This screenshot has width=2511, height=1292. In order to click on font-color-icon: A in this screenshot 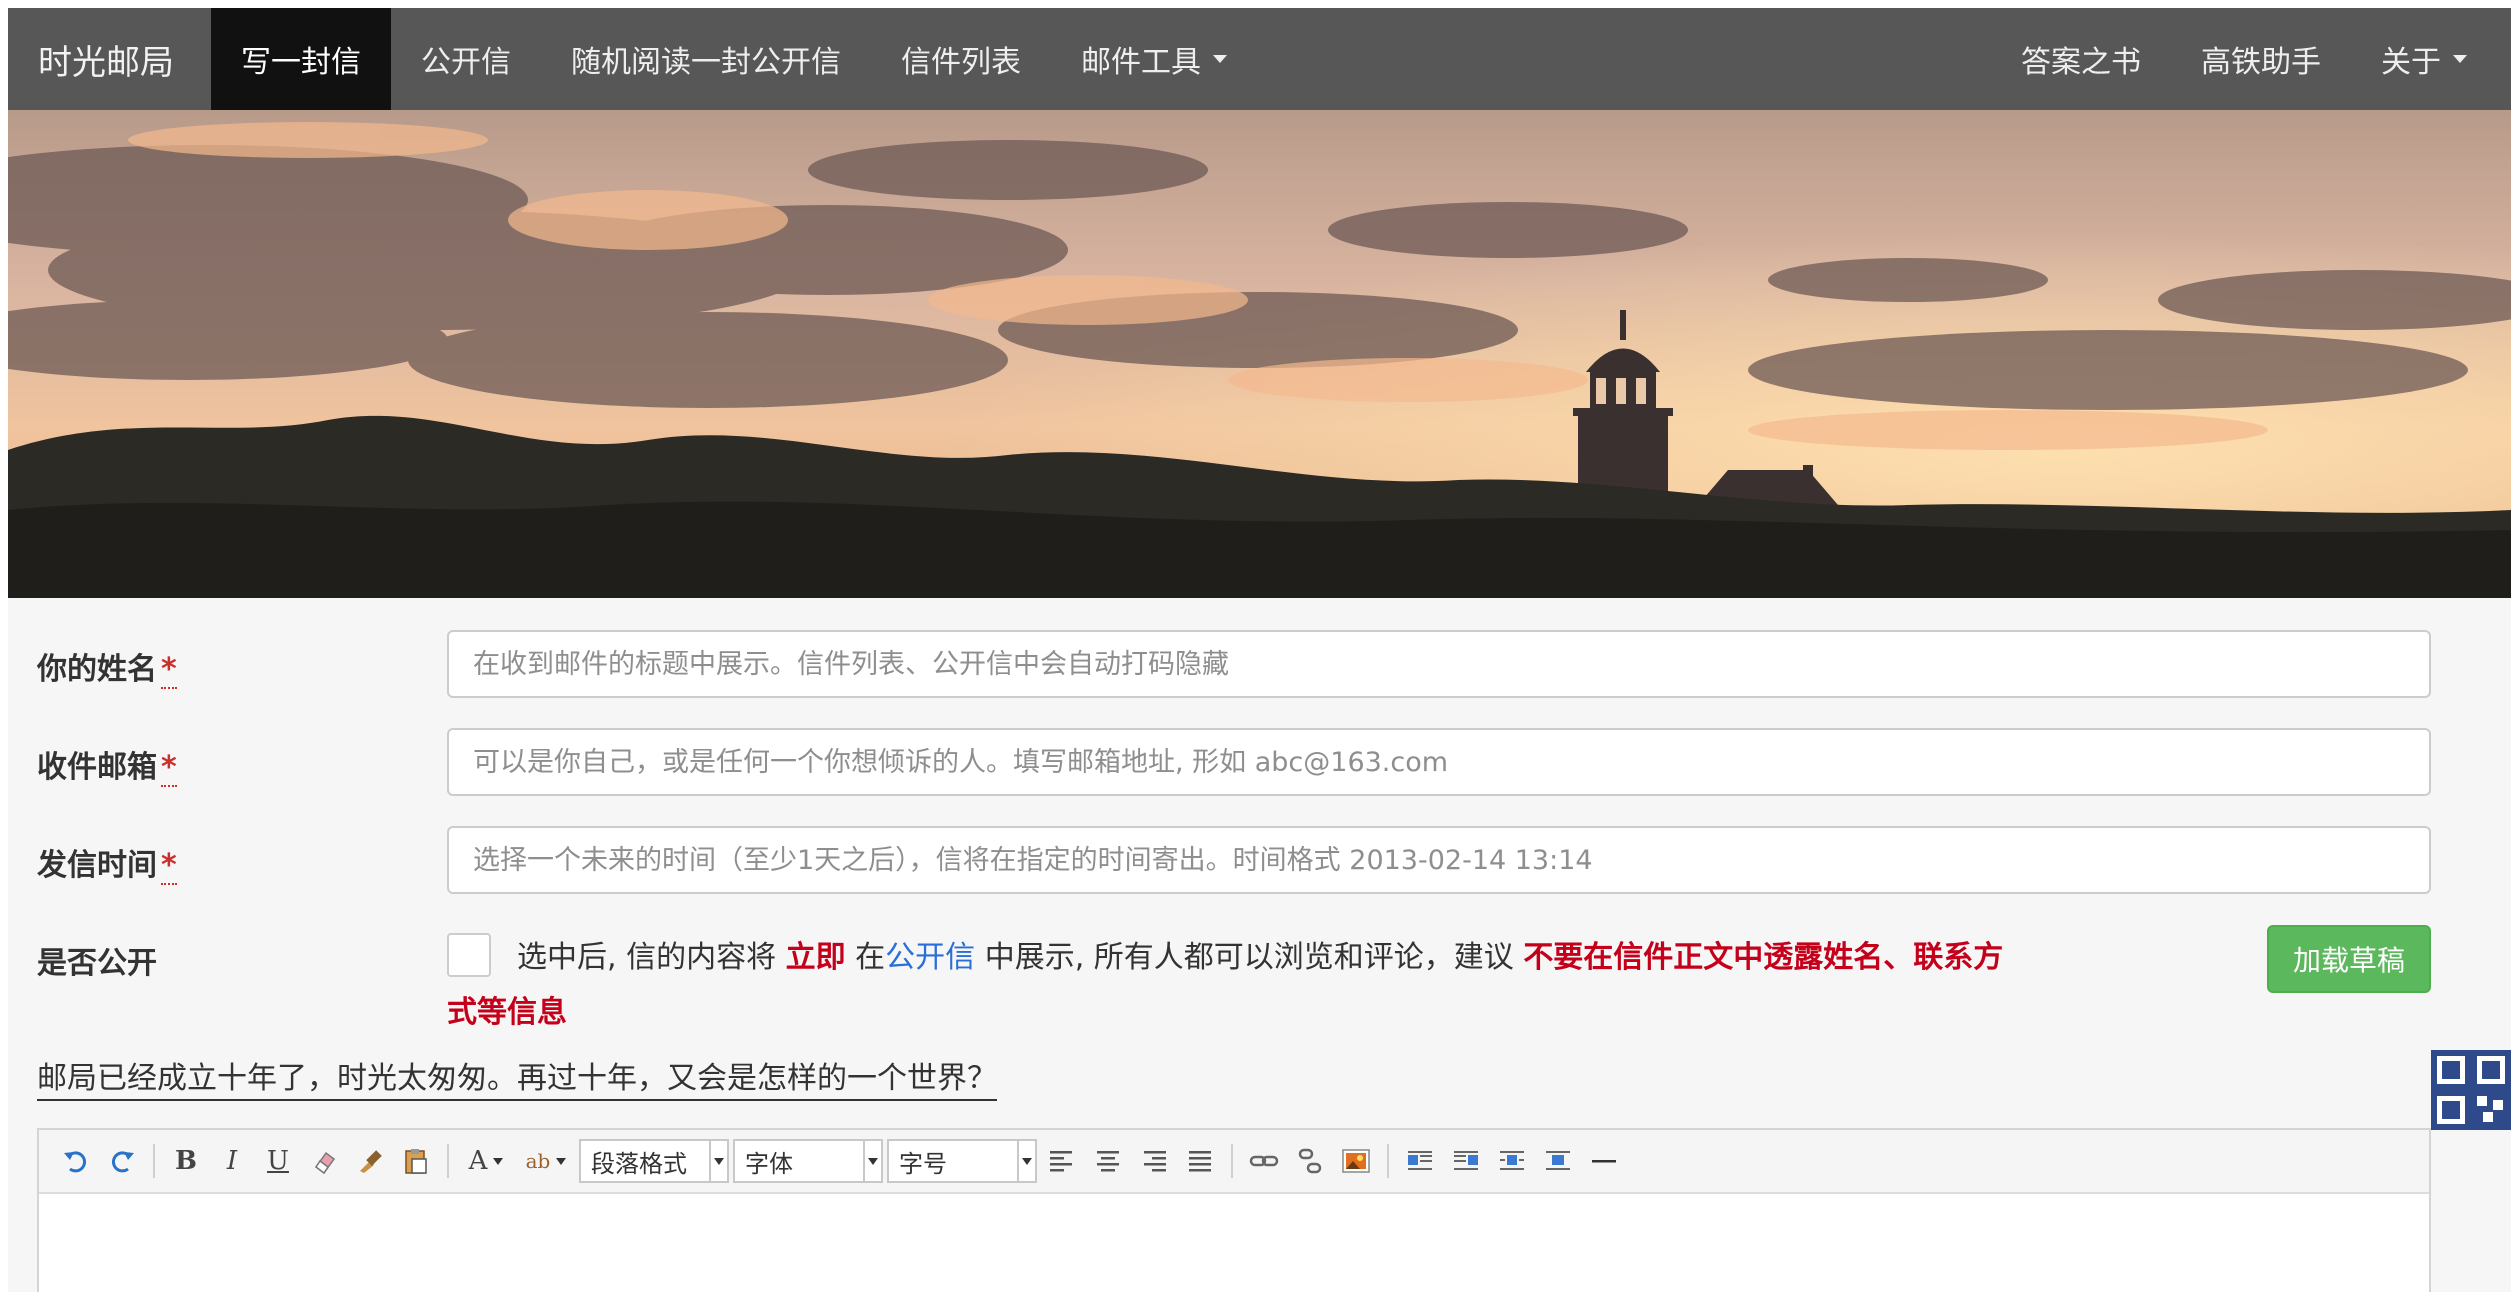, I will do `click(486, 1161)`.